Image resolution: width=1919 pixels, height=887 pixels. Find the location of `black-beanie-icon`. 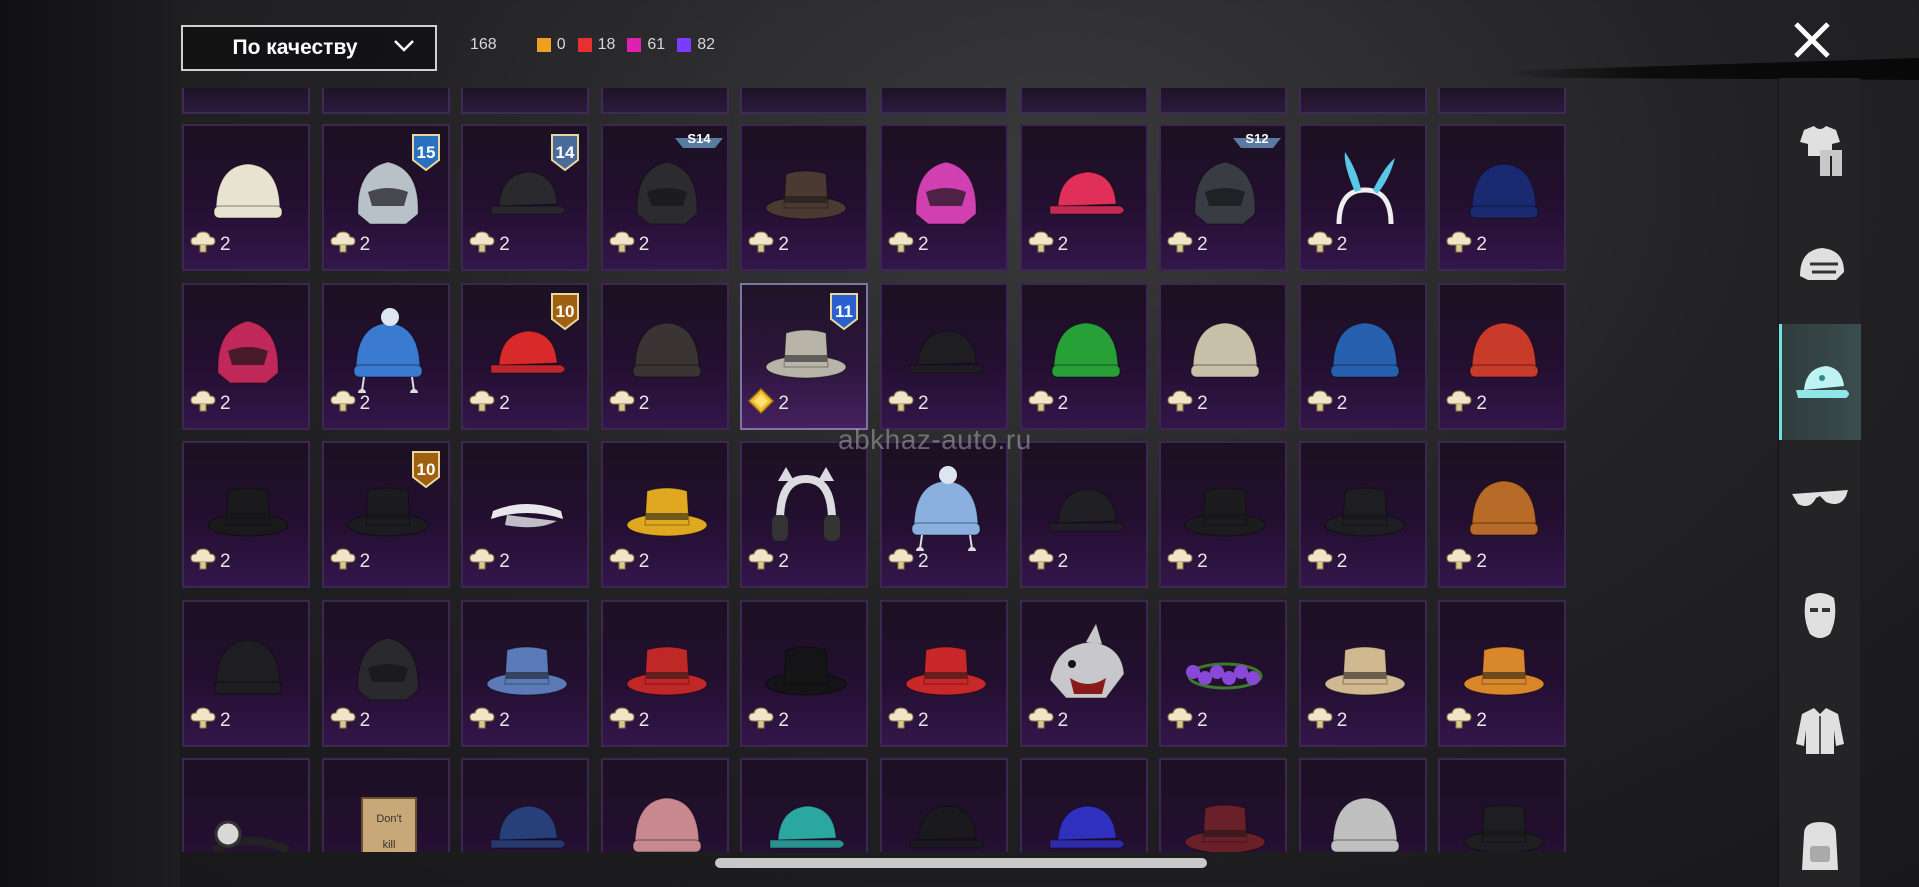

black-beanie-icon is located at coordinates (248, 667).